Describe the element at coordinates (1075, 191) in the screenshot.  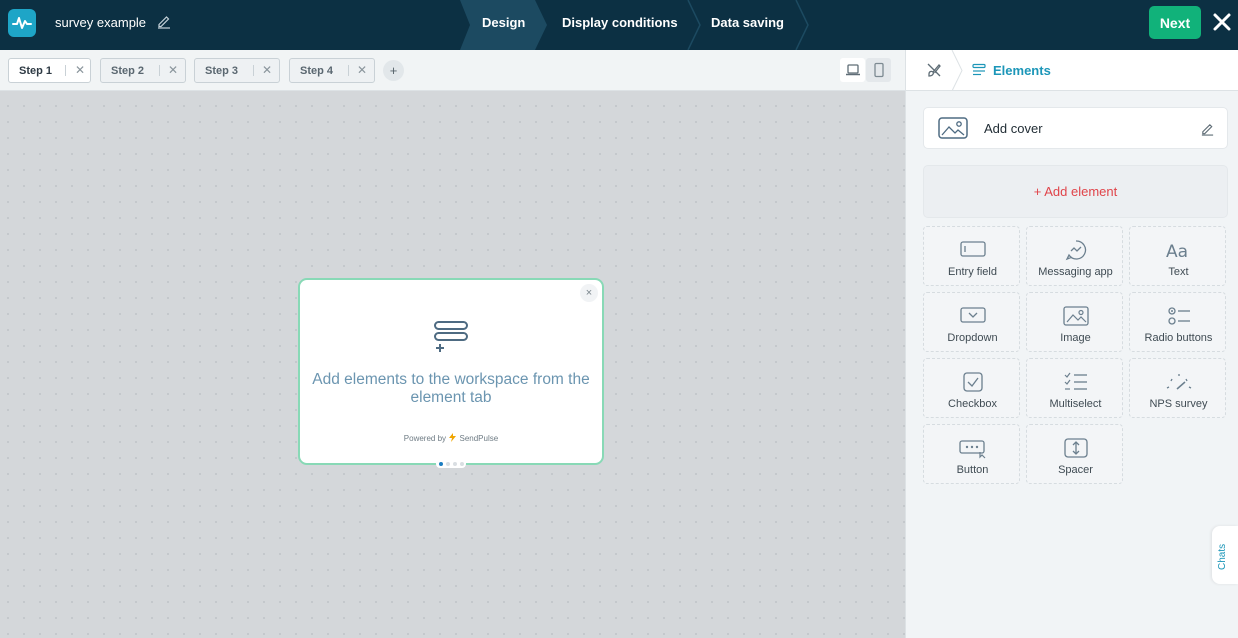
I see `add-element-button: + Add element` at that location.